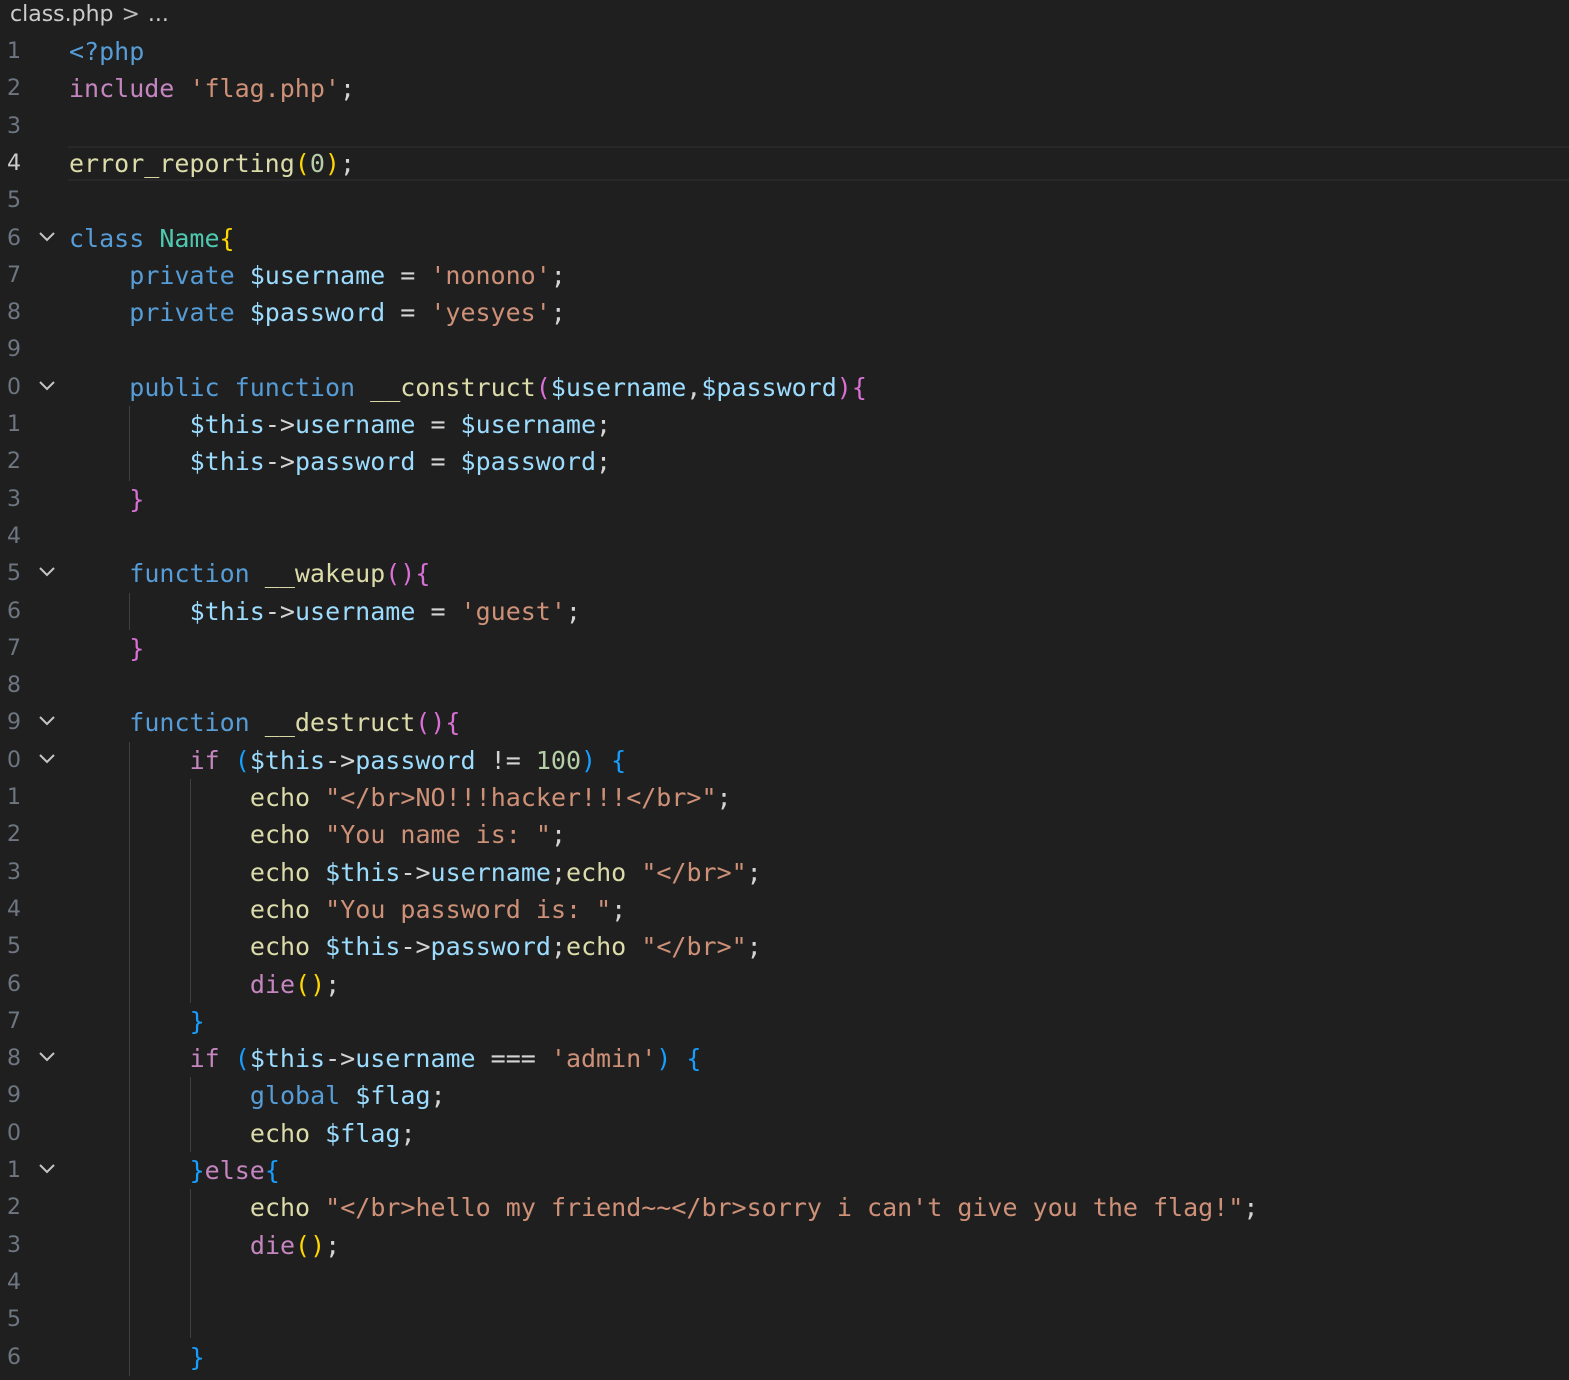 Image resolution: width=1569 pixels, height=1380 pixels. Describe the element at coordinates (784, 611) in the screenshot. I see `code-line: 6 $this->username = 'guest';` at that location.